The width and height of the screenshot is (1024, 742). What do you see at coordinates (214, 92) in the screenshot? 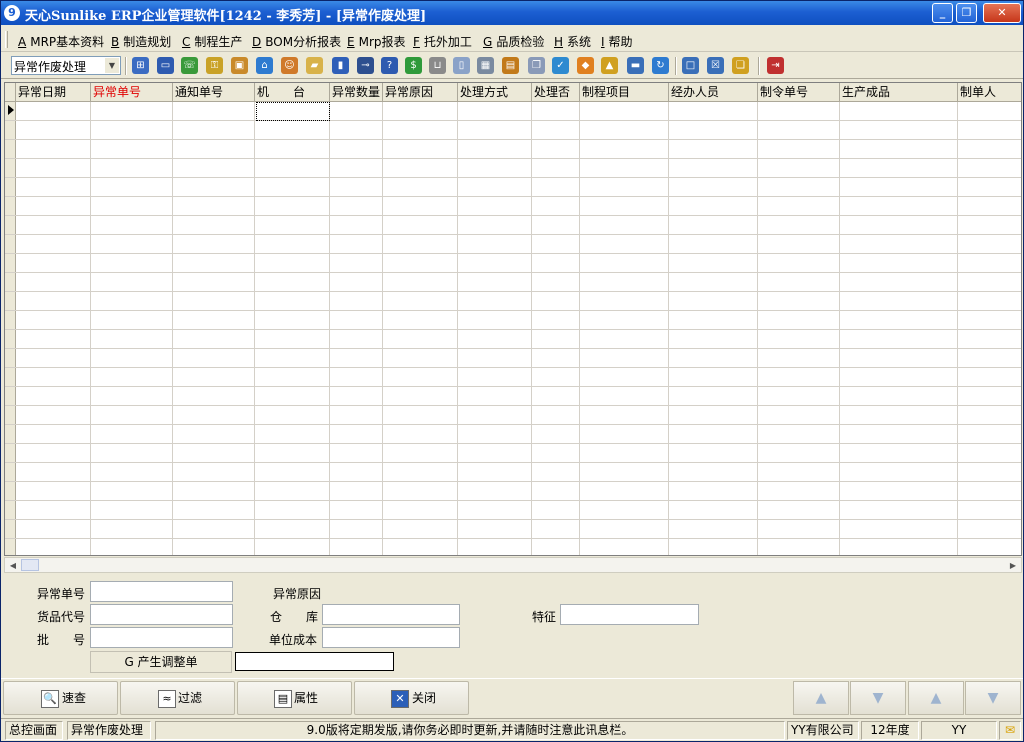
I see `column-header: 通知单号` at bounding box center [214, 92].